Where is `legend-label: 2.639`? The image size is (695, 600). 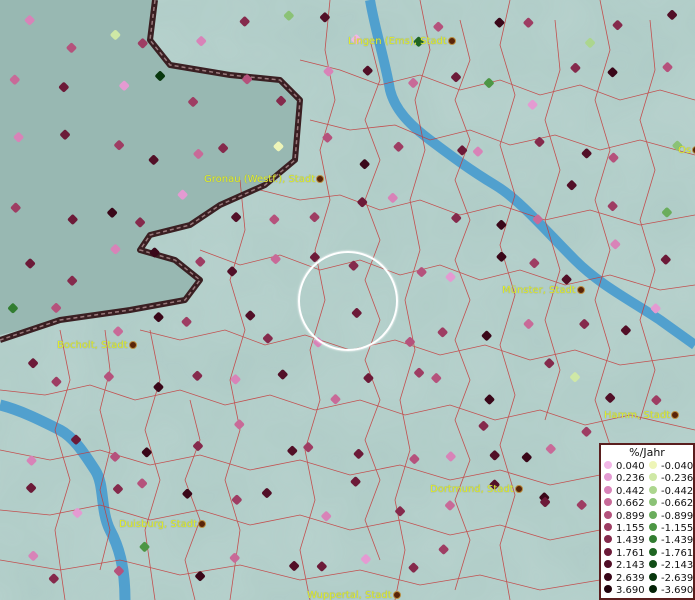
legend-label: 2.639 is located at coordinates (630, 578).